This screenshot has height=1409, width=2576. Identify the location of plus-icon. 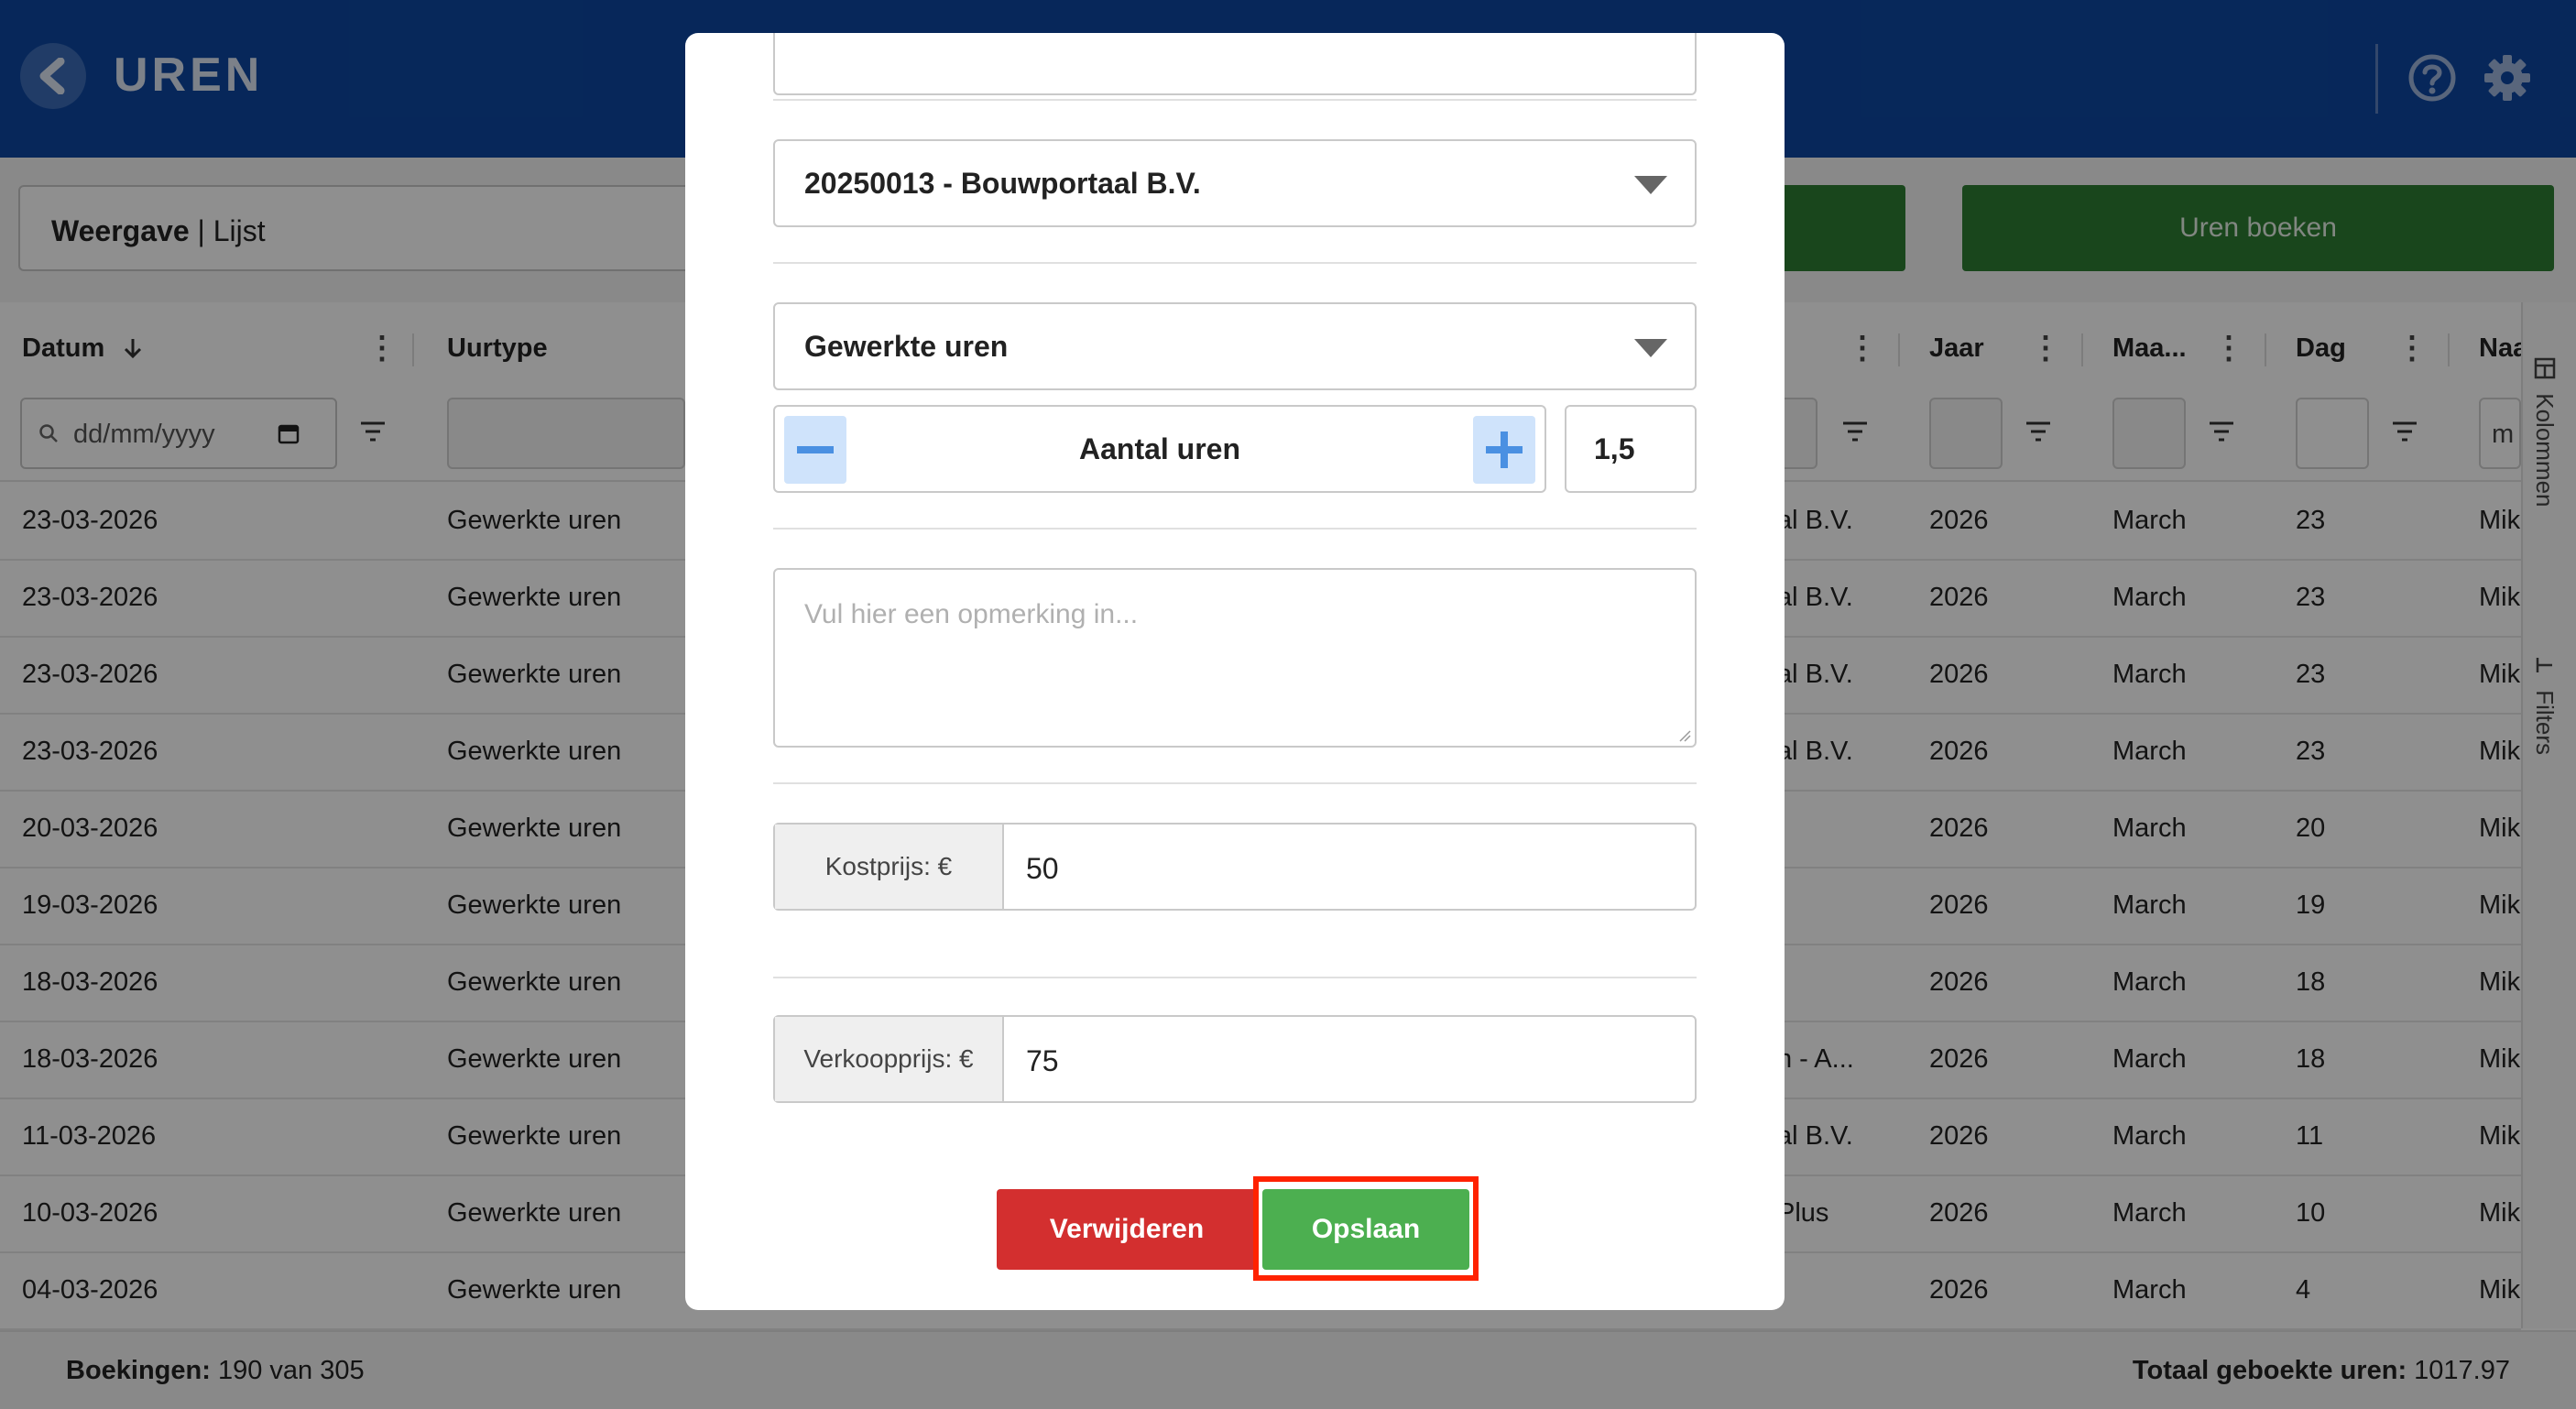
(1505, 449).